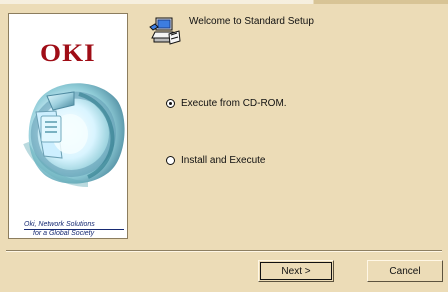 Image resolution: width=448 pixels, height=292 pixels. What do you see at coordinates (224, 2) in the screenshot?
I see `top-edge` at bounding box center [224, 2].